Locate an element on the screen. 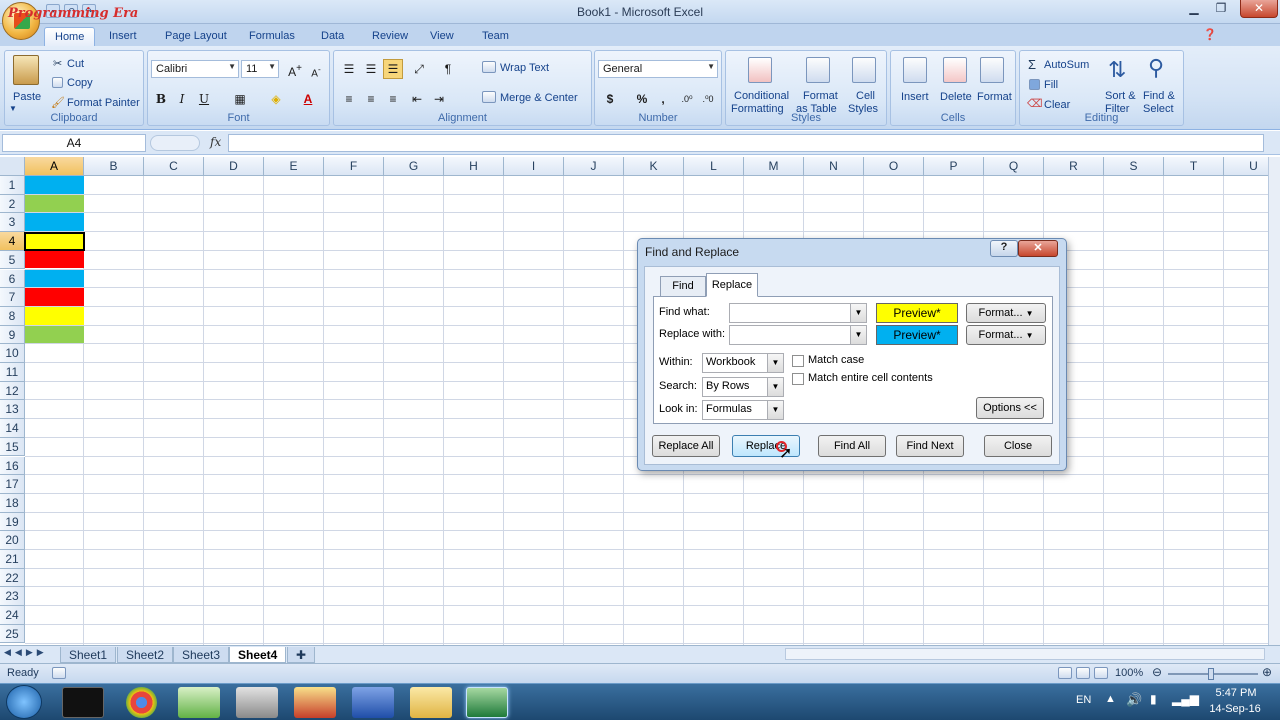 The image size is (1280, 720). align-right-icon: ≡ is located at coordinates (393, 99).